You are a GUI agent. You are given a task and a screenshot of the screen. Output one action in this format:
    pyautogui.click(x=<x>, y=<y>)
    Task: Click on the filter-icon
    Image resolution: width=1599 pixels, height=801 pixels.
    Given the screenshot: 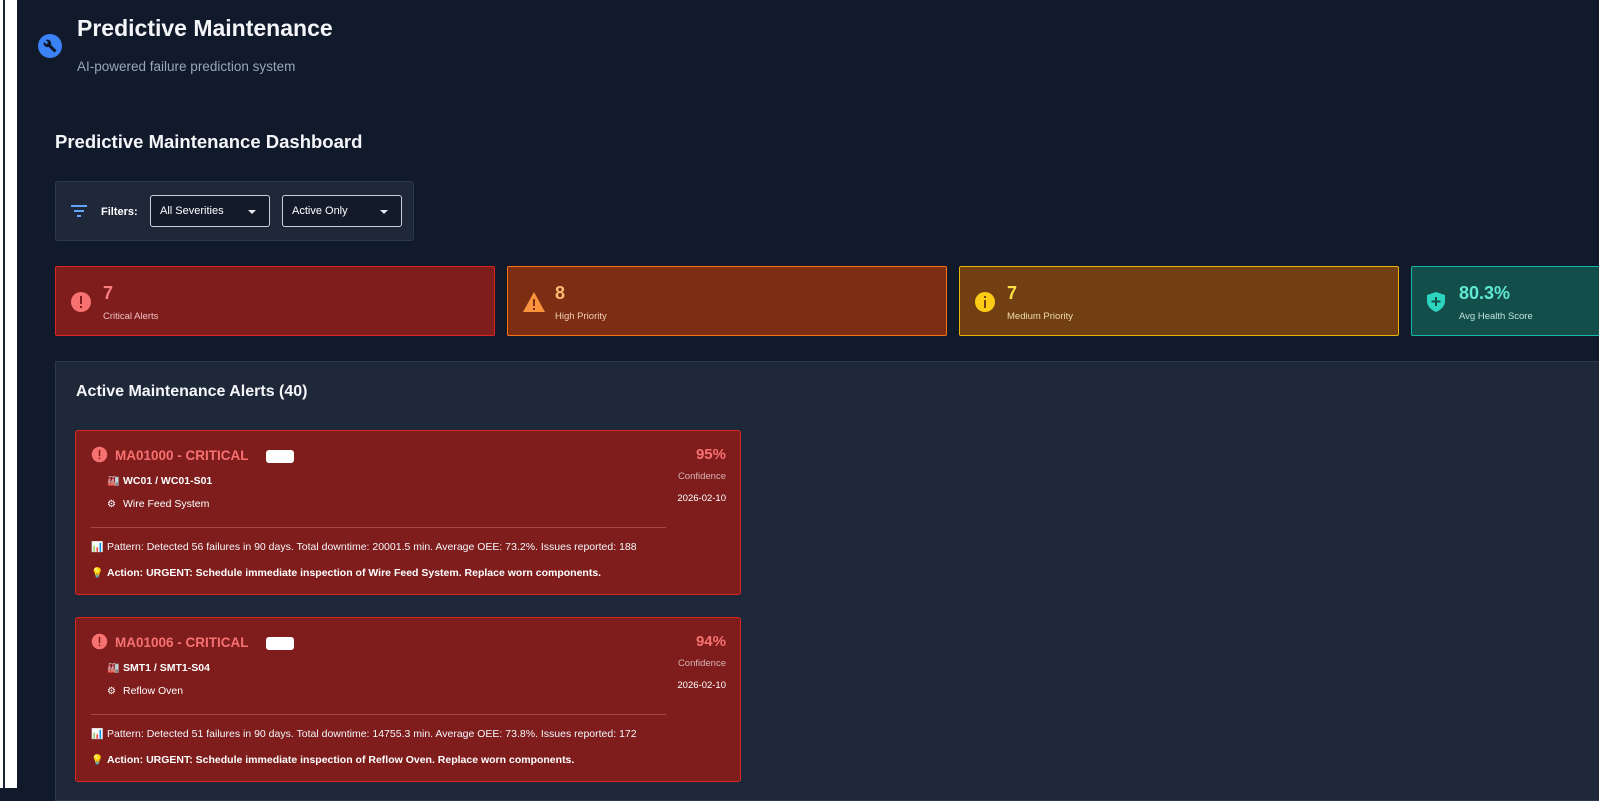 What is the action you would take?
    pyautogui.click(x=79, y=213)
    